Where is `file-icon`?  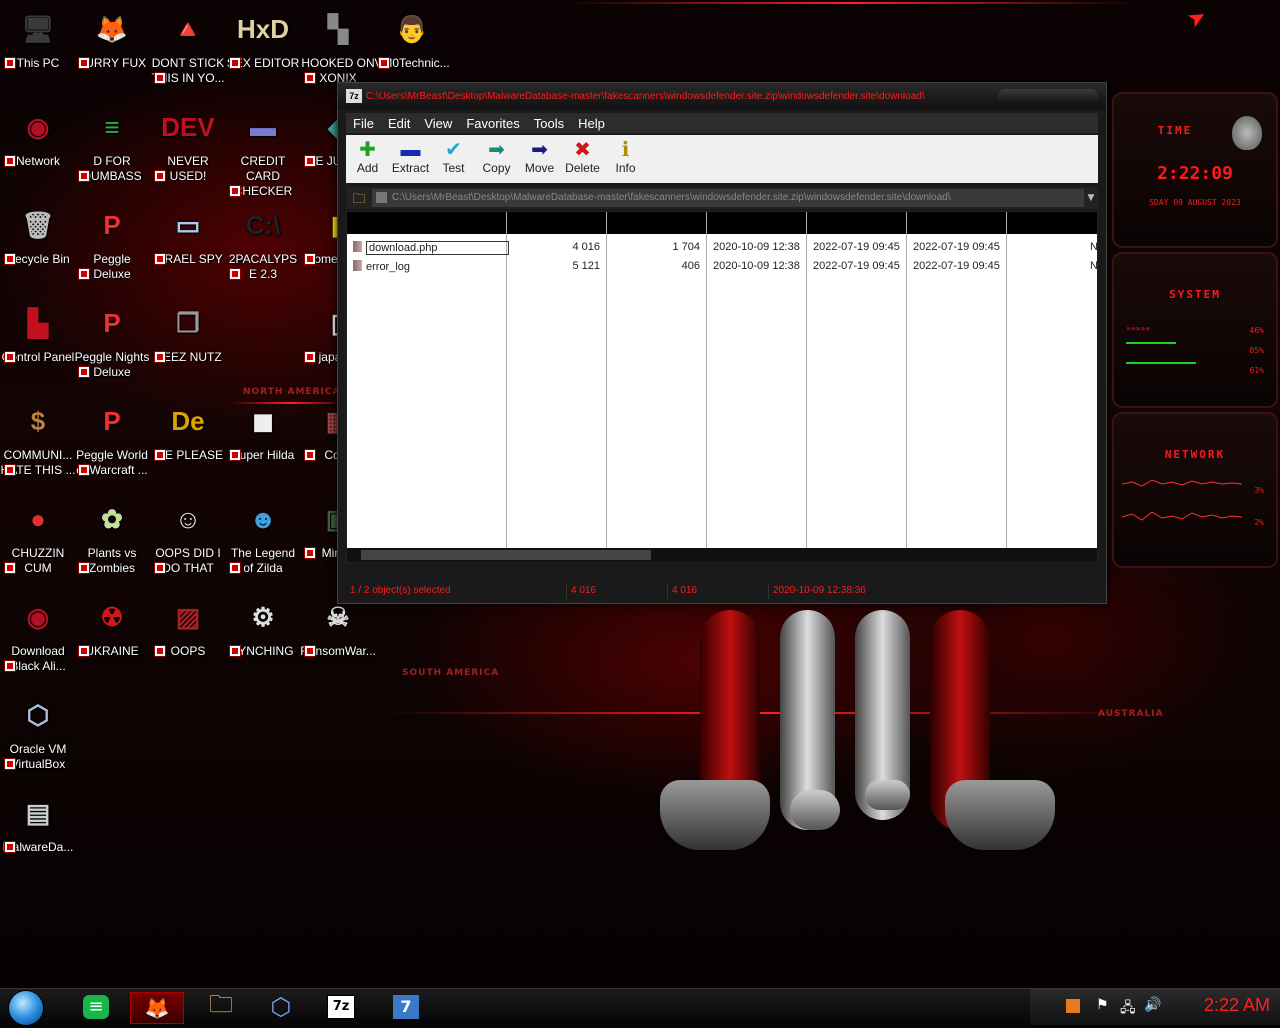
file-icon is located at coordinates (357, 265).